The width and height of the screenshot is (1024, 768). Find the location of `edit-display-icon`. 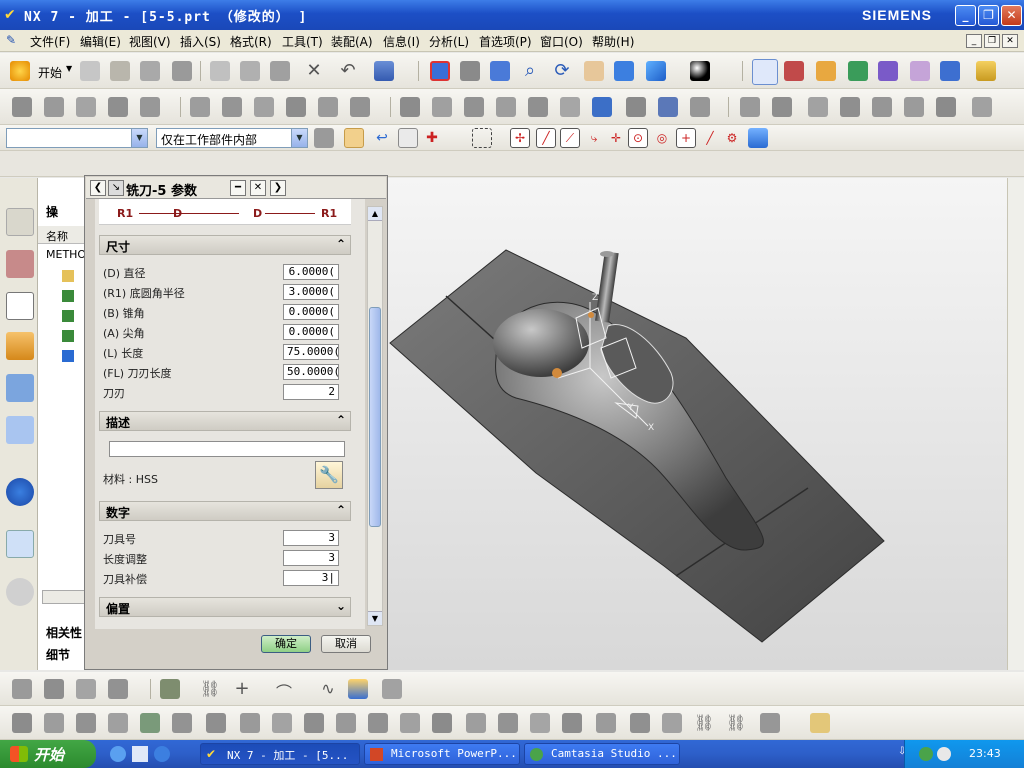

edit-display-icon is located at coordinates (296, 107).